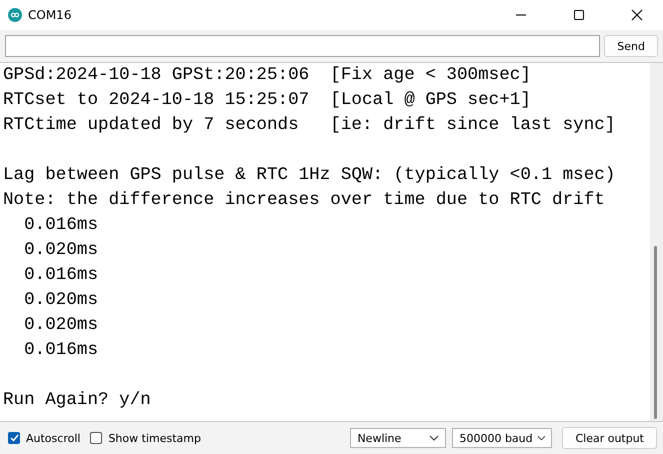 This screenshot has width=663, height=454. Describe the element at coordinates (267, 100) in the screenshot. I see `output-line: RTCset to 2024-10-18 15:25:07 [Local @ GPS sec+1]` at that location.